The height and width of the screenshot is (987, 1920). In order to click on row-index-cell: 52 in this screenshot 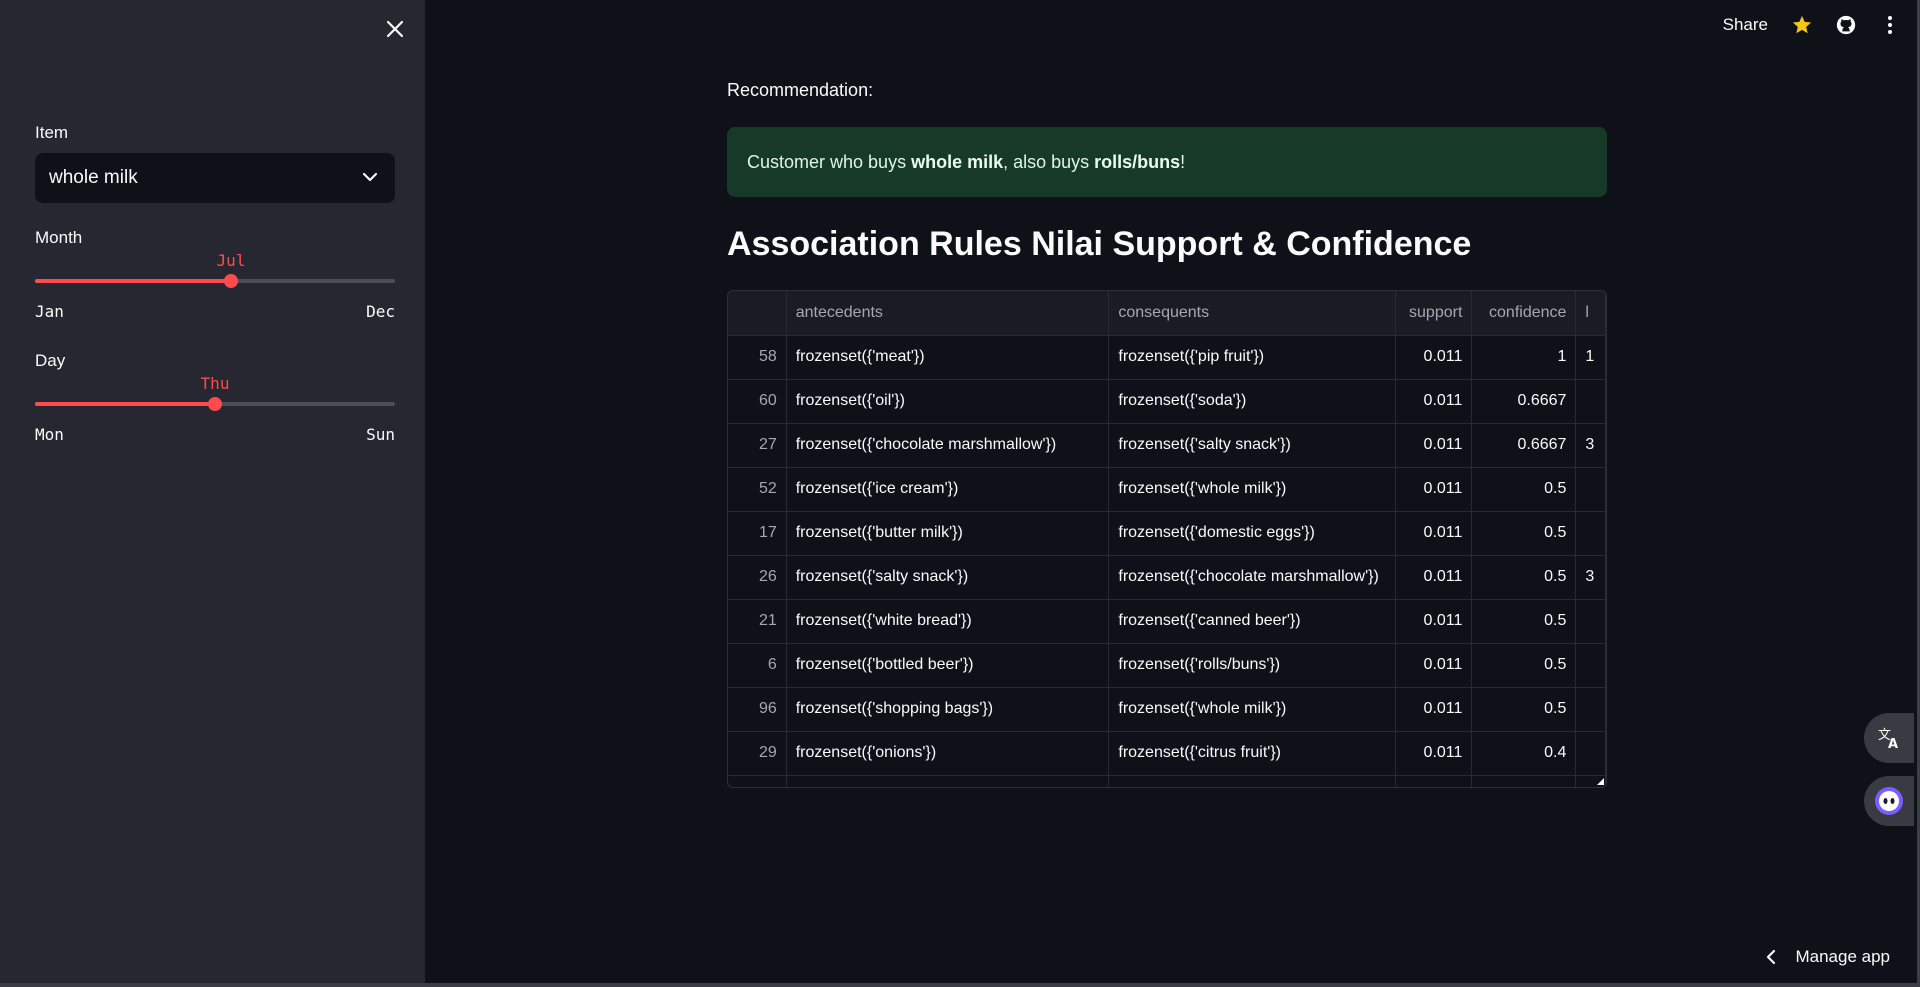, I will do `click(757, 489)`.